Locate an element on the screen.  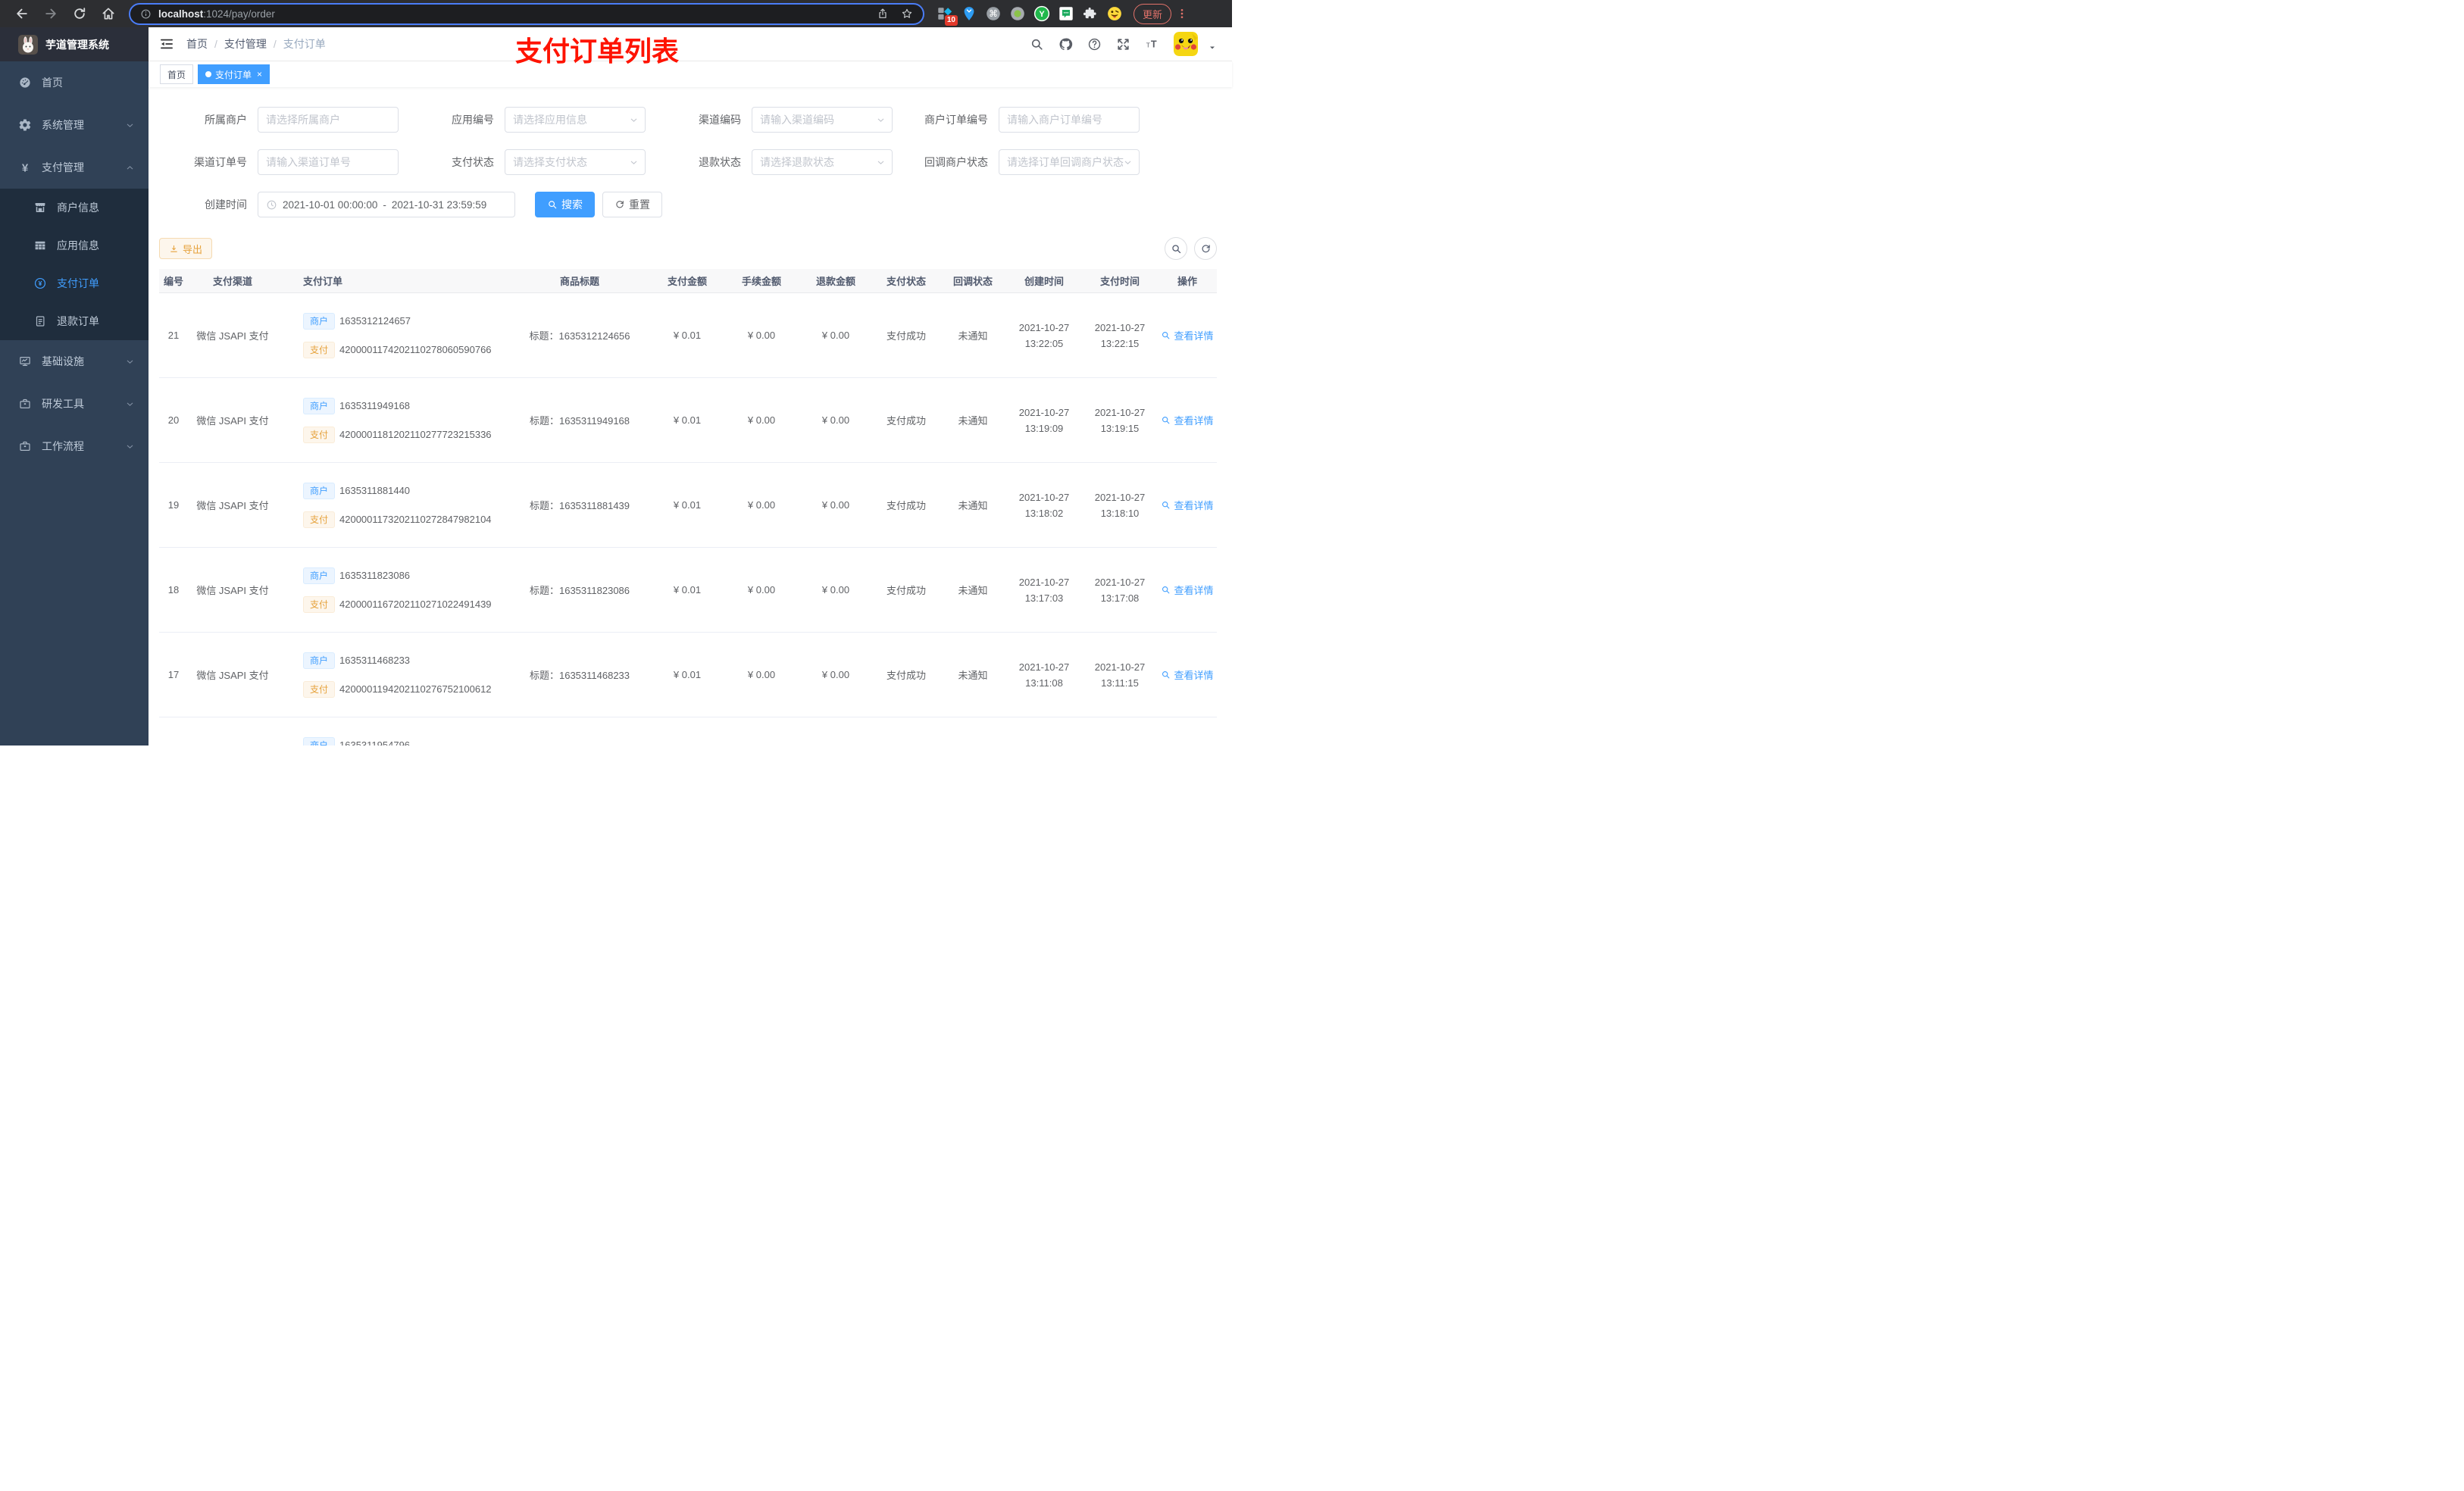
ext-tampermonkey-icon: 10 is located at coordinates (947, 15).